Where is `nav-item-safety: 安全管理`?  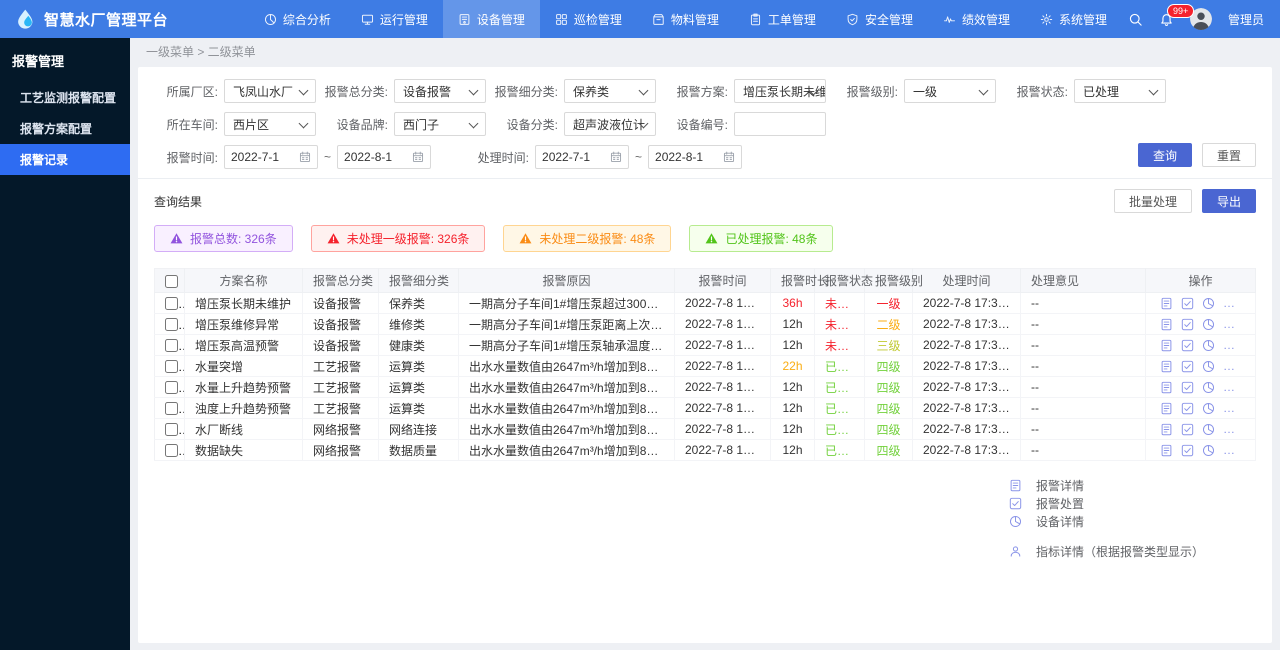
nav-item-safety: 安全管理 is located at coordinates (879, 19).